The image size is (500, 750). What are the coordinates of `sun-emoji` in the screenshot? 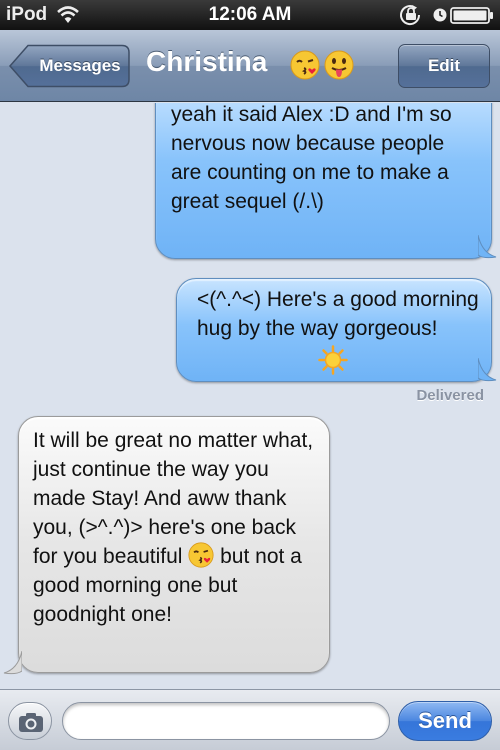 It's located at (333, 364).